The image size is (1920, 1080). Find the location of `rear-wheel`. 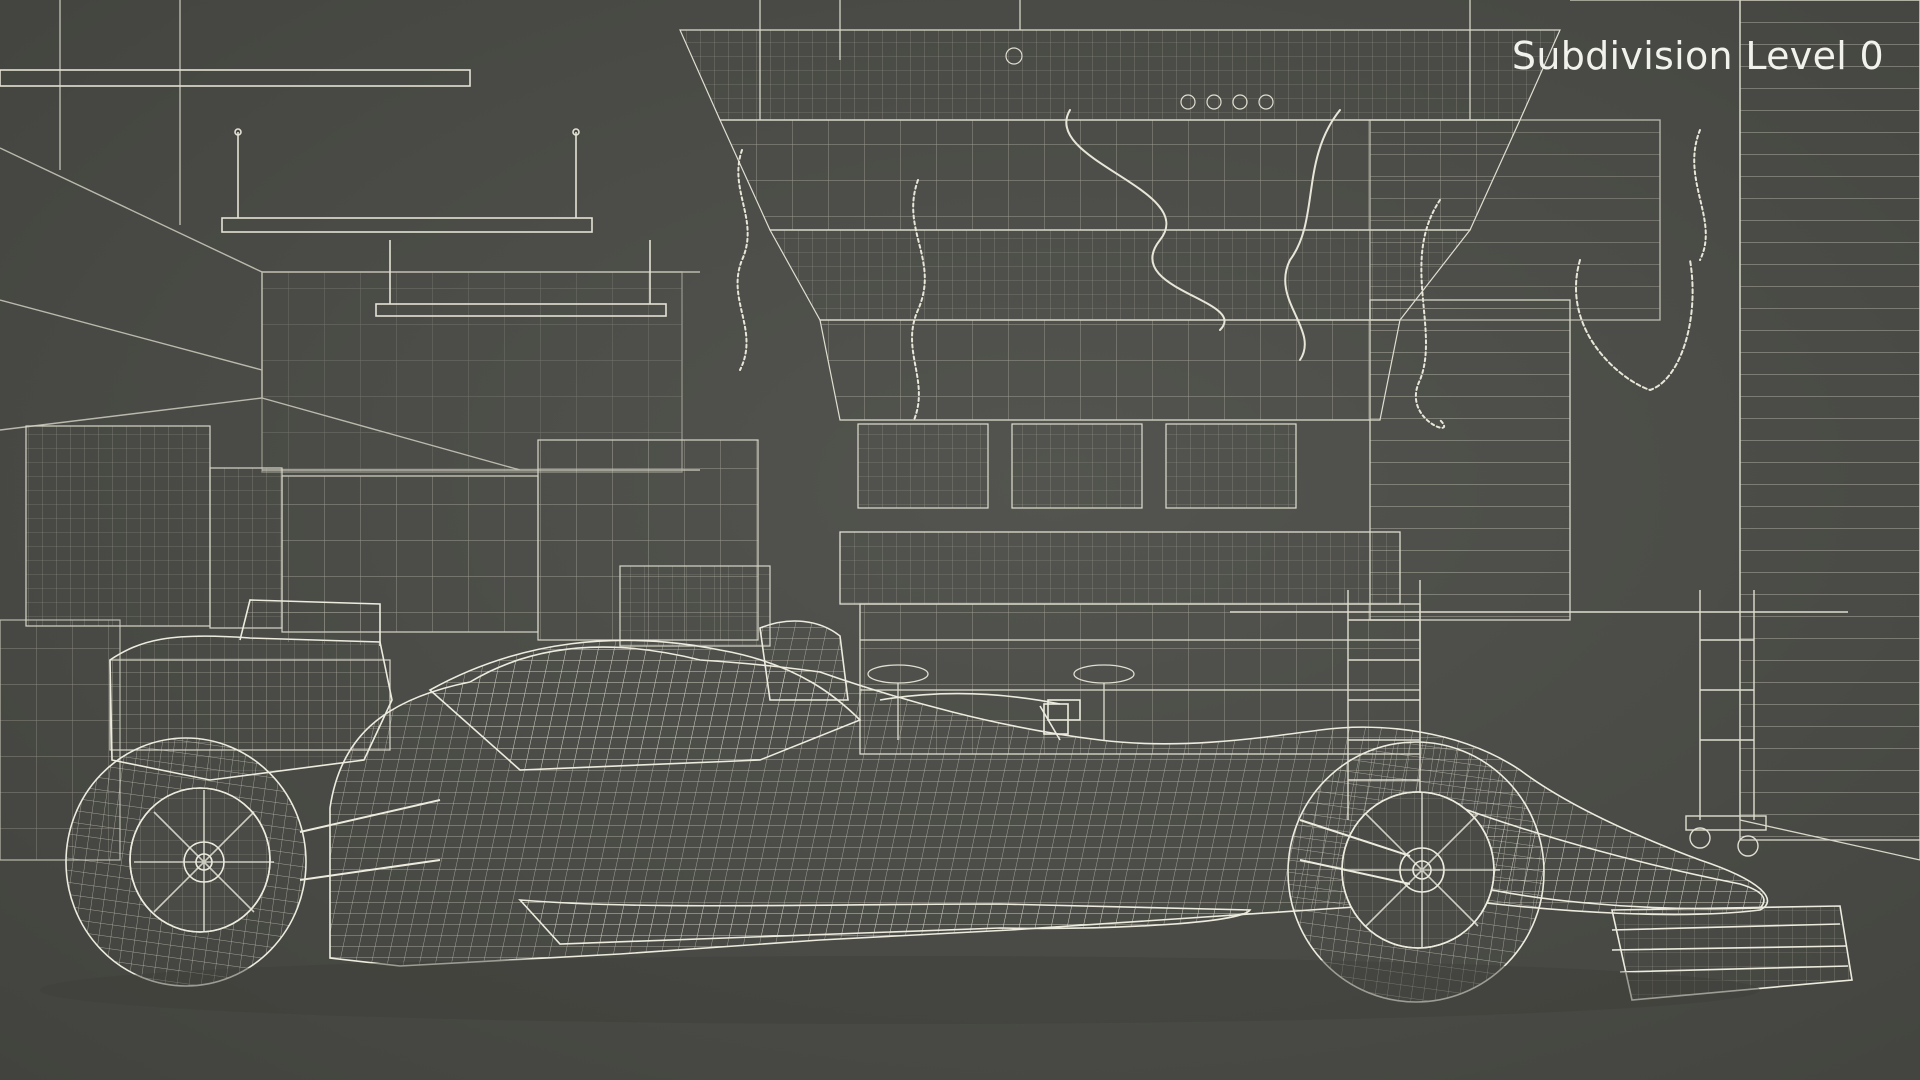

rear-wheel is located at coordinates (186, 862).